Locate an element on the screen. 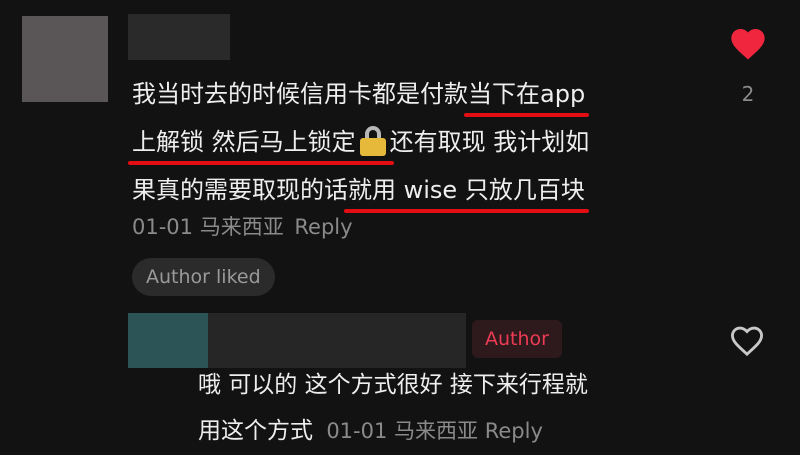 The image size is (800, 455). avatar is located at coordinates (65, 59).